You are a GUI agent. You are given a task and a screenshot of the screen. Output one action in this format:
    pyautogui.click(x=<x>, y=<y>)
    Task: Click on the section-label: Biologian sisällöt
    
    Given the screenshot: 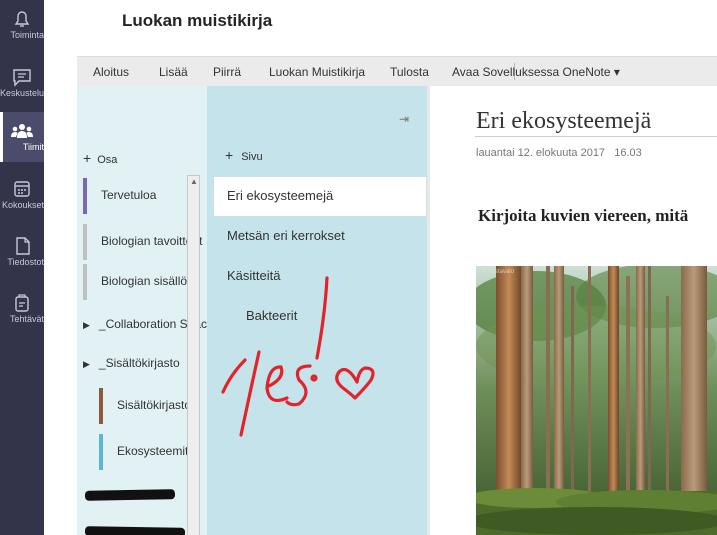 What is the action you would take?
    pyautogui.click(x=146, y=281)
    